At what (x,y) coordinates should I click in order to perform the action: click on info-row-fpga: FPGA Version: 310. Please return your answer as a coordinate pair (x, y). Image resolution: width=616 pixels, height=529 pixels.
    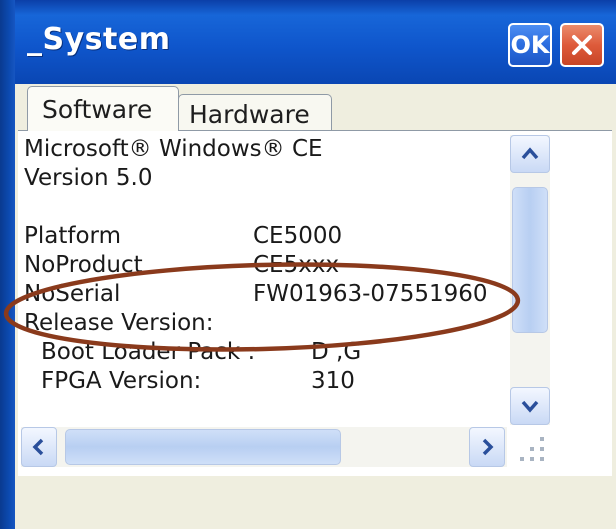
    Looking at the image, I should click on (259, 381).